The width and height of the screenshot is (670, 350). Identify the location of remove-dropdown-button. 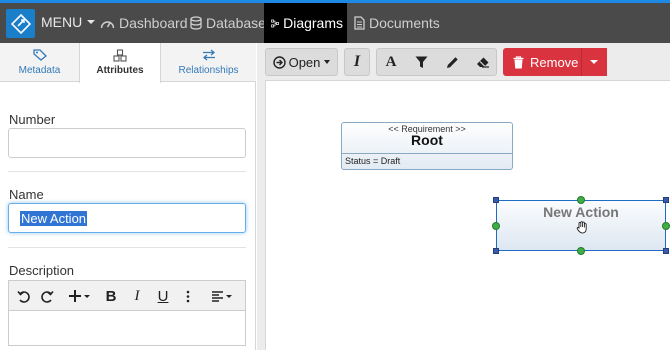
(593, 62).